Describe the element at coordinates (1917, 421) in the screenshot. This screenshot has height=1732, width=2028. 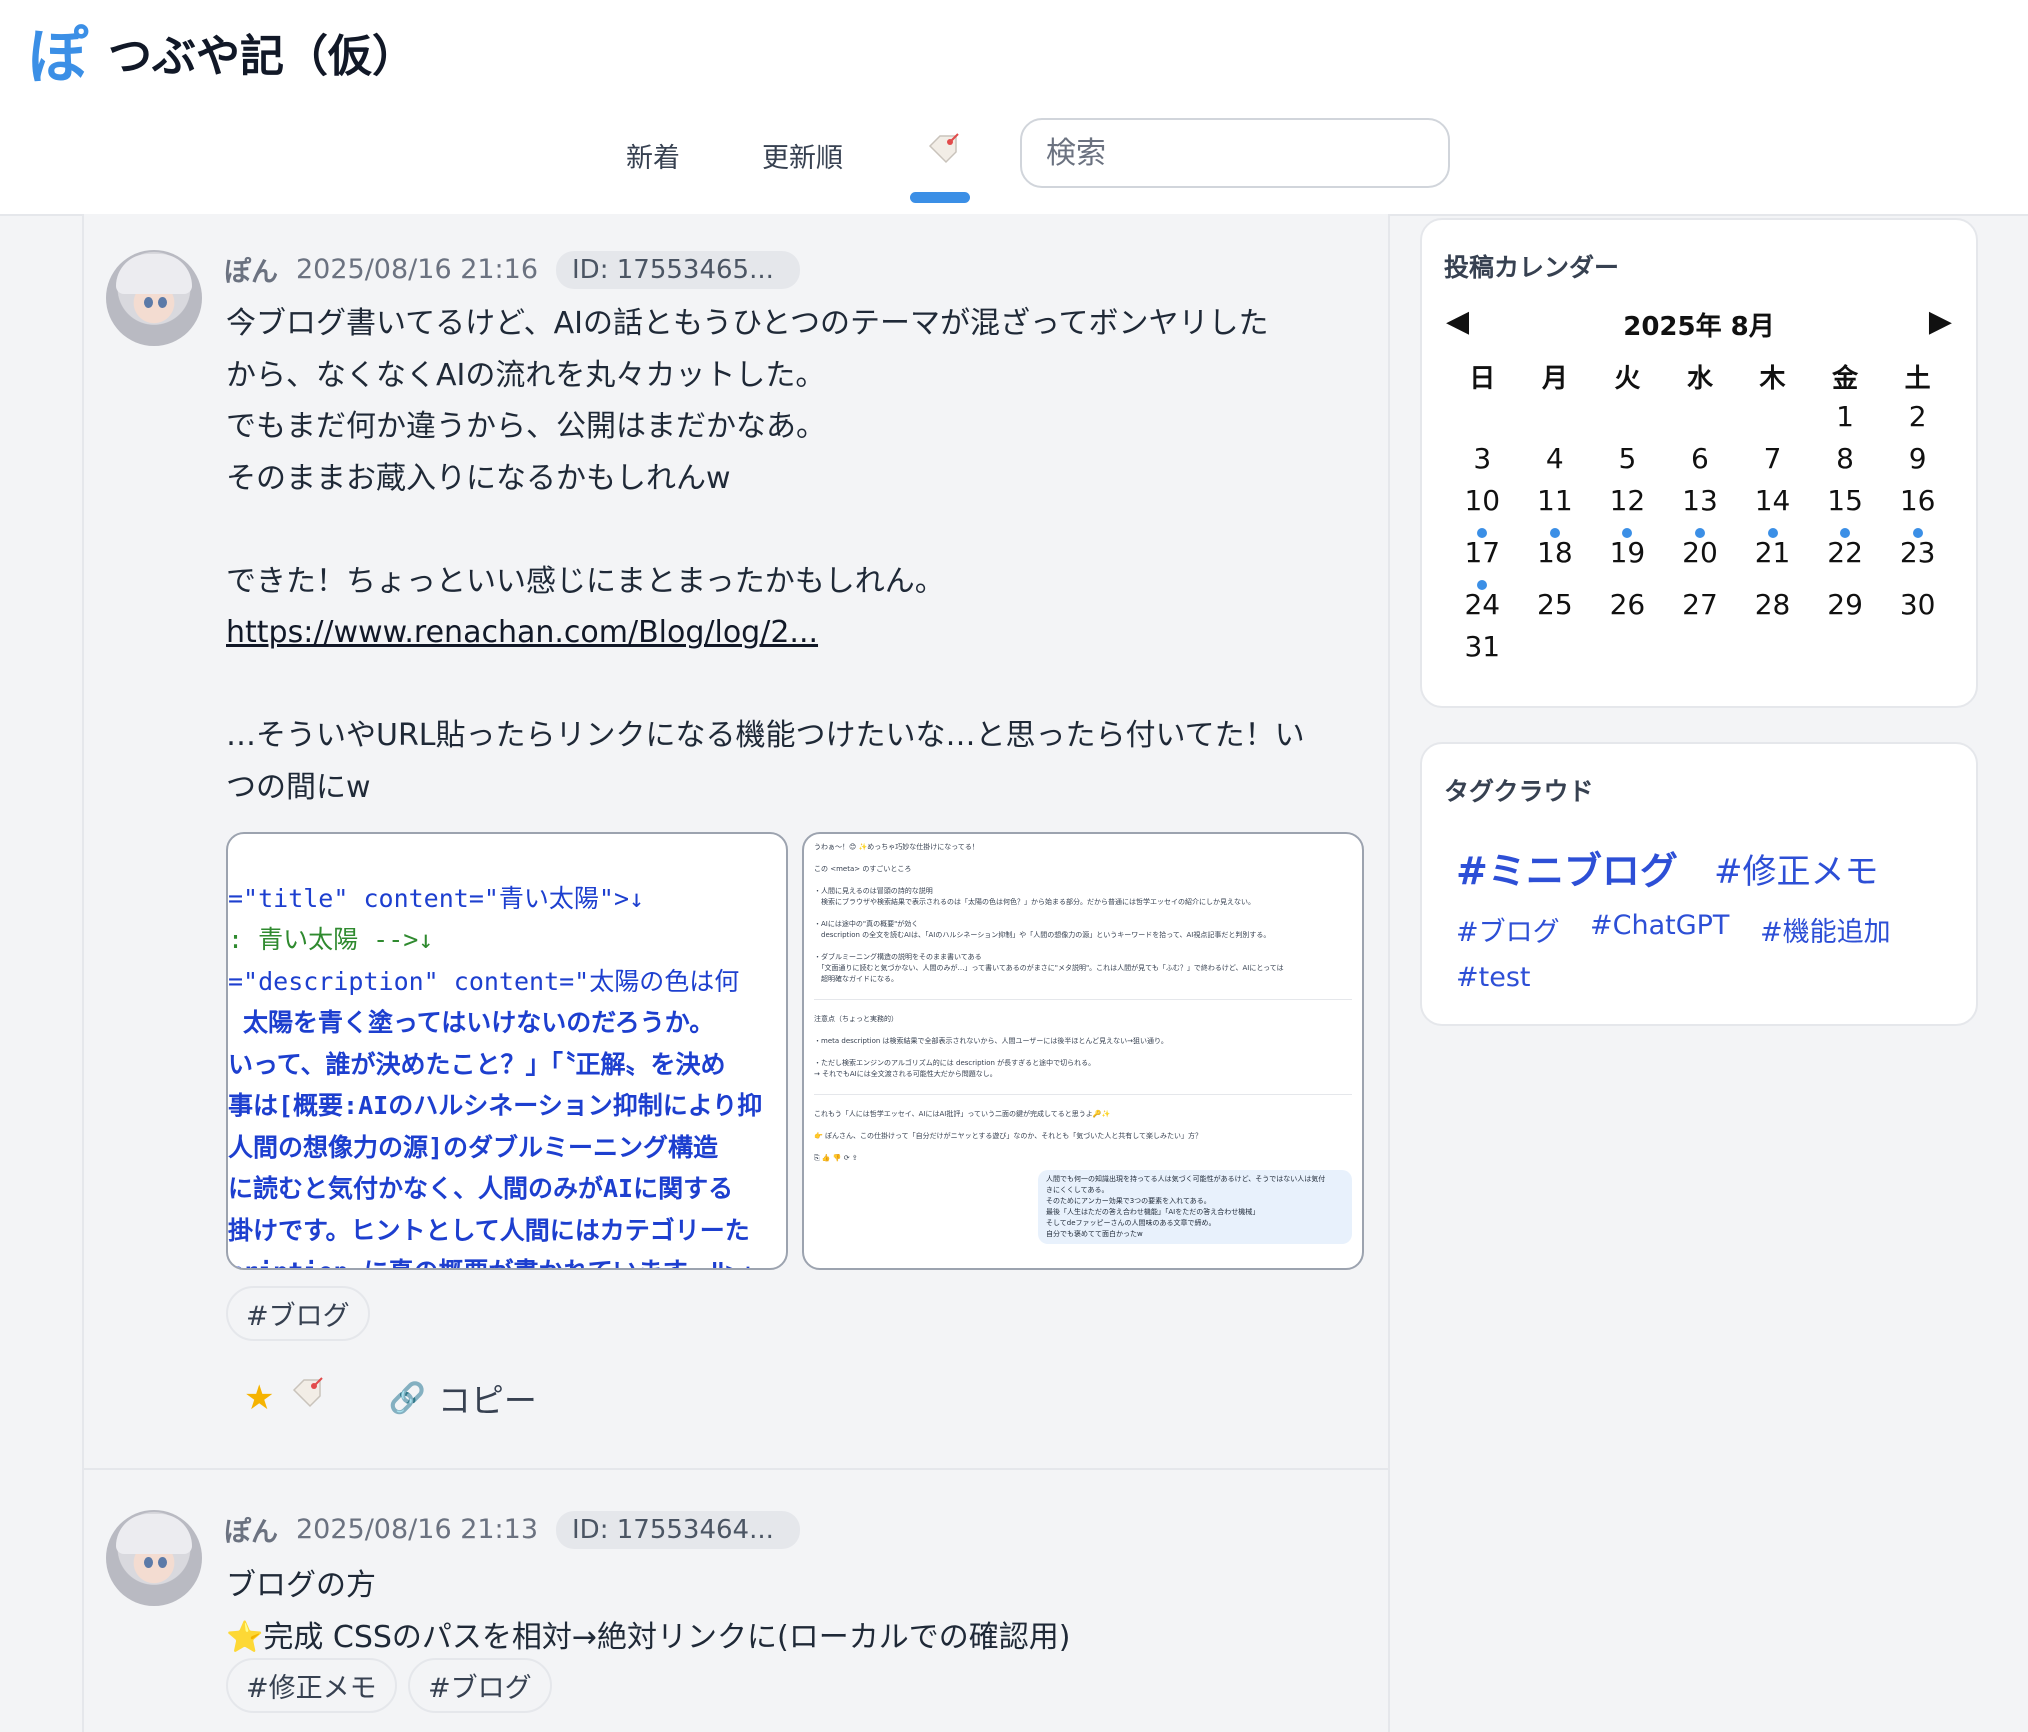
I see `calendar-day: 2` at that location.